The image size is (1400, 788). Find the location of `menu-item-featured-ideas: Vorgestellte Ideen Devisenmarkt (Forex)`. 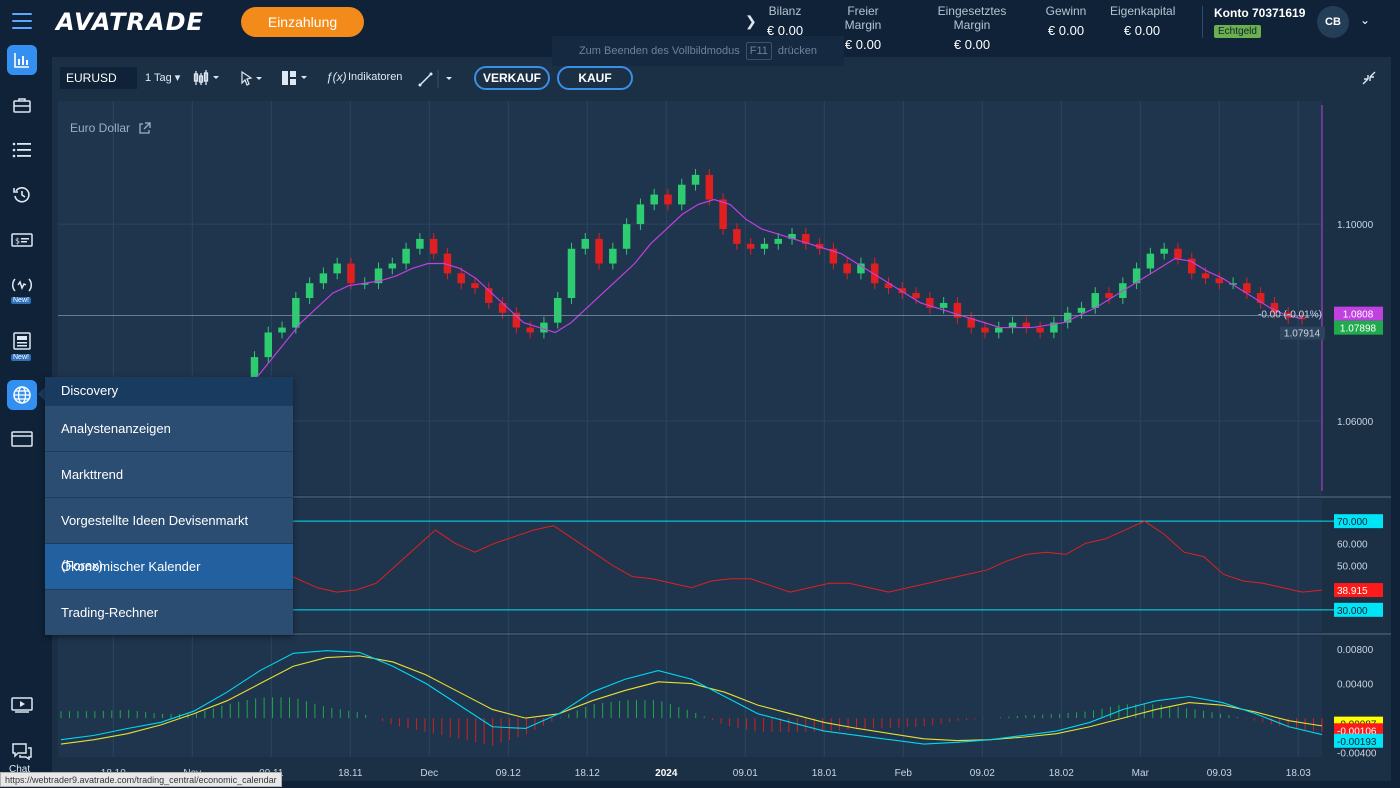

menu-item-featured-ideas: Vorgestellte Ideen Devisenmarkt (Forex) is located at coordinates (169, 535).